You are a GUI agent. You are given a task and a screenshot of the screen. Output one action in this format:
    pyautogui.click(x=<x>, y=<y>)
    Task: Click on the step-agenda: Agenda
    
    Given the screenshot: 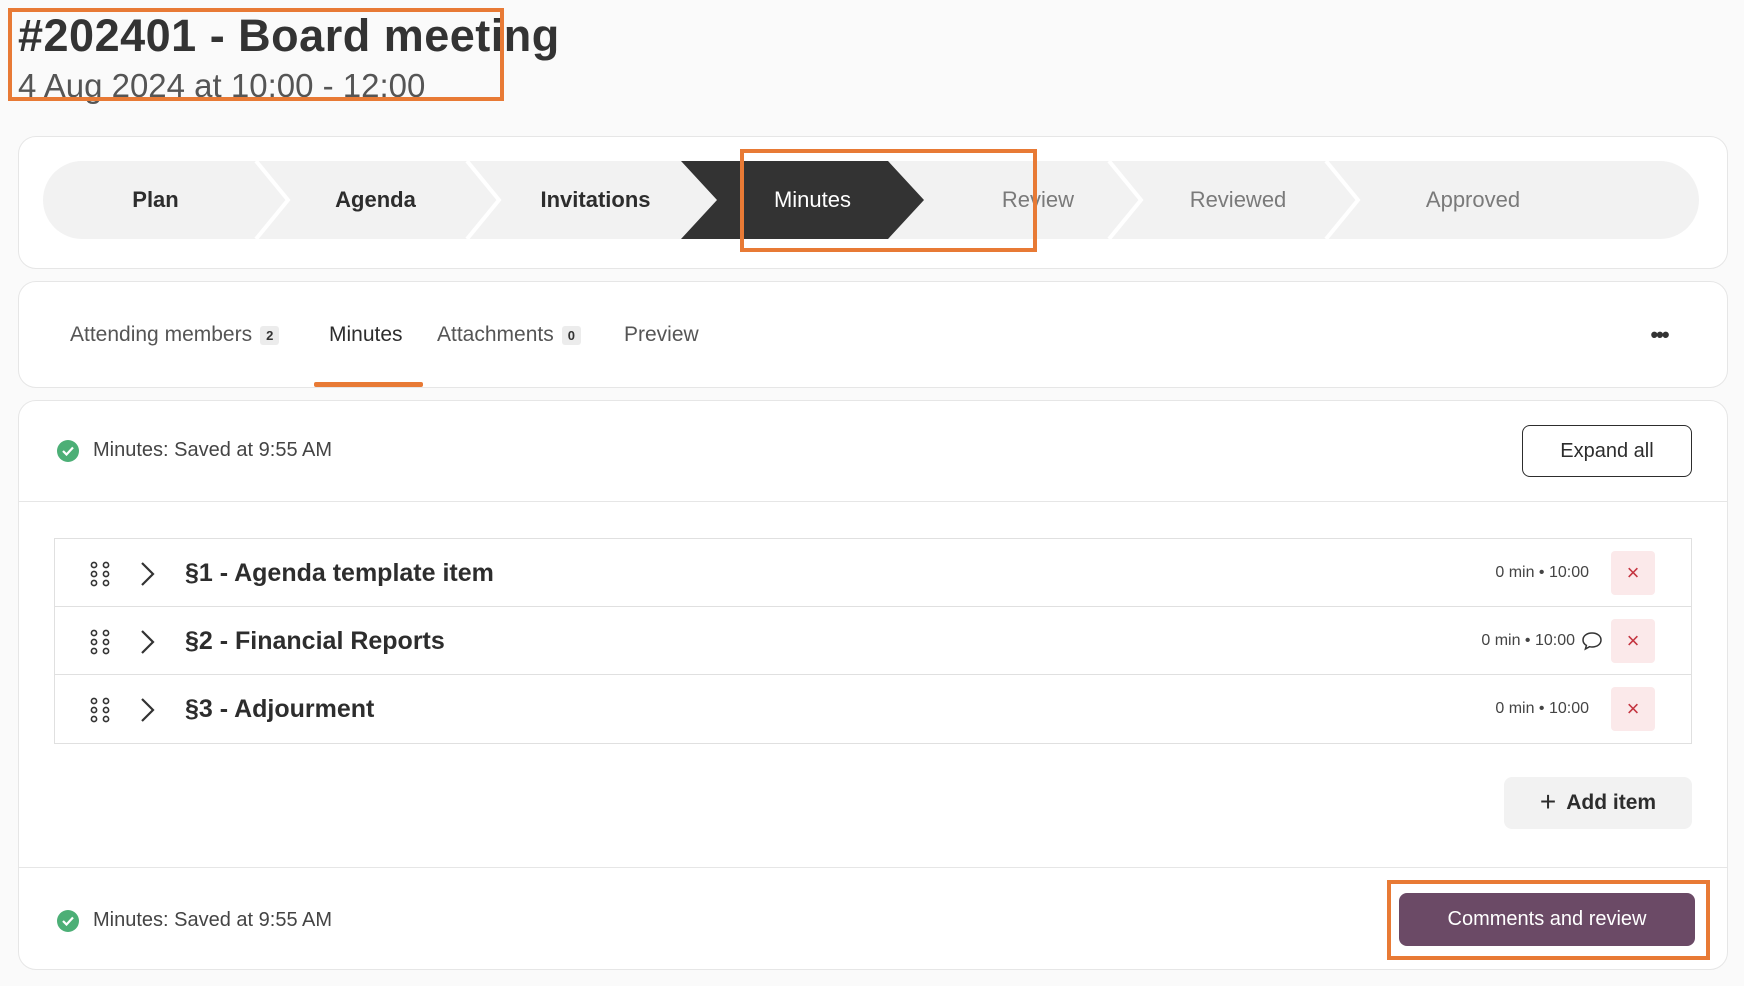 What is the action you would take?
    pyautogui.click(x=375, y=200)
    